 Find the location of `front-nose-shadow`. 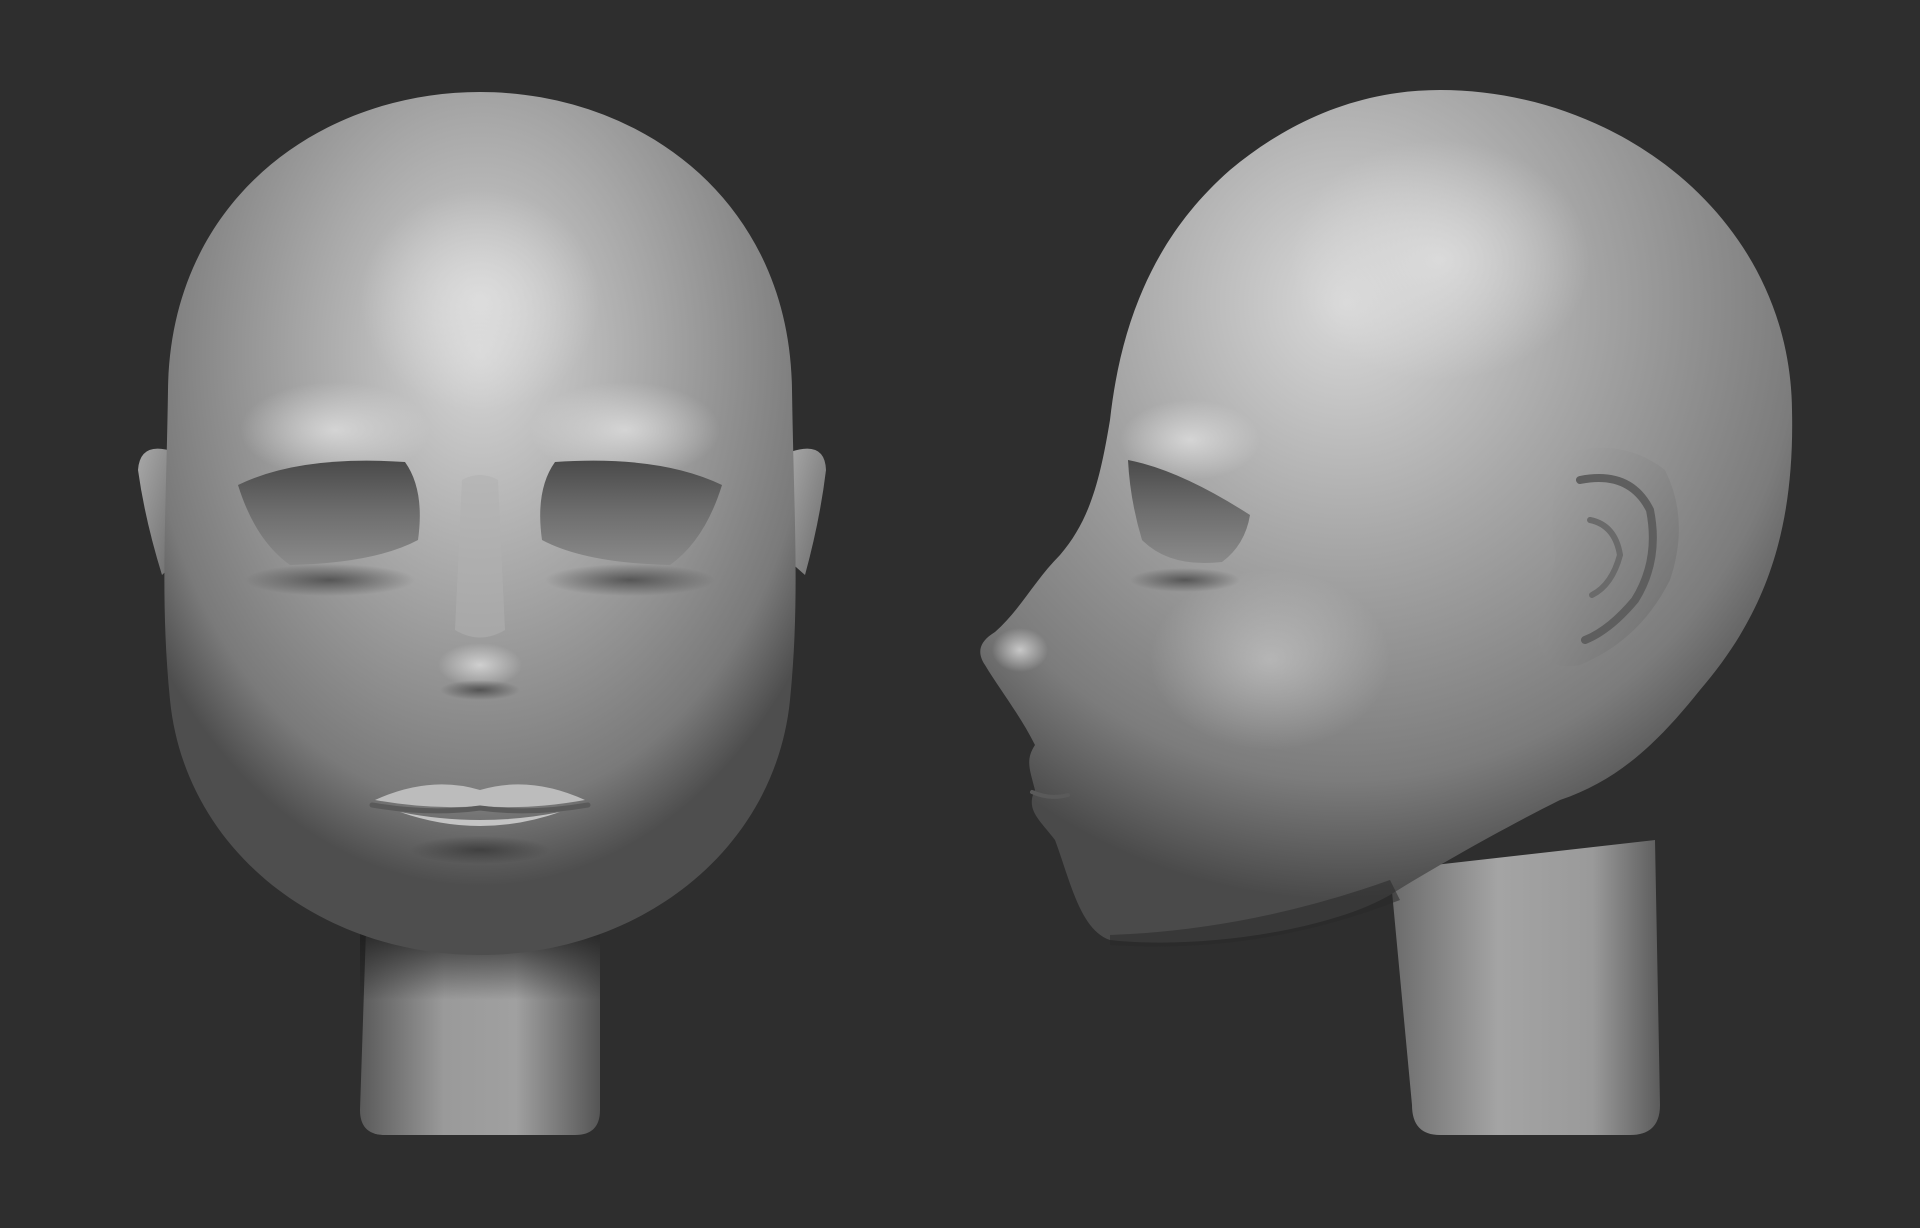

front-nose-shadow is located at coordinates (480, 690).